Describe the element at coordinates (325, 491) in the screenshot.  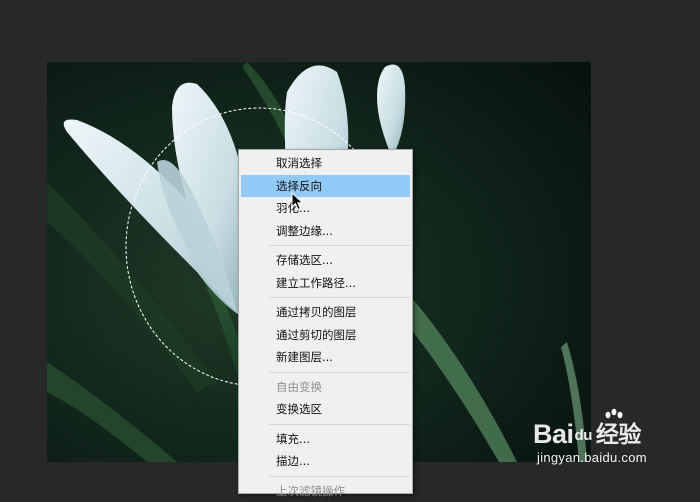
I see `menu-item: 上次滤镜操作` at that location.